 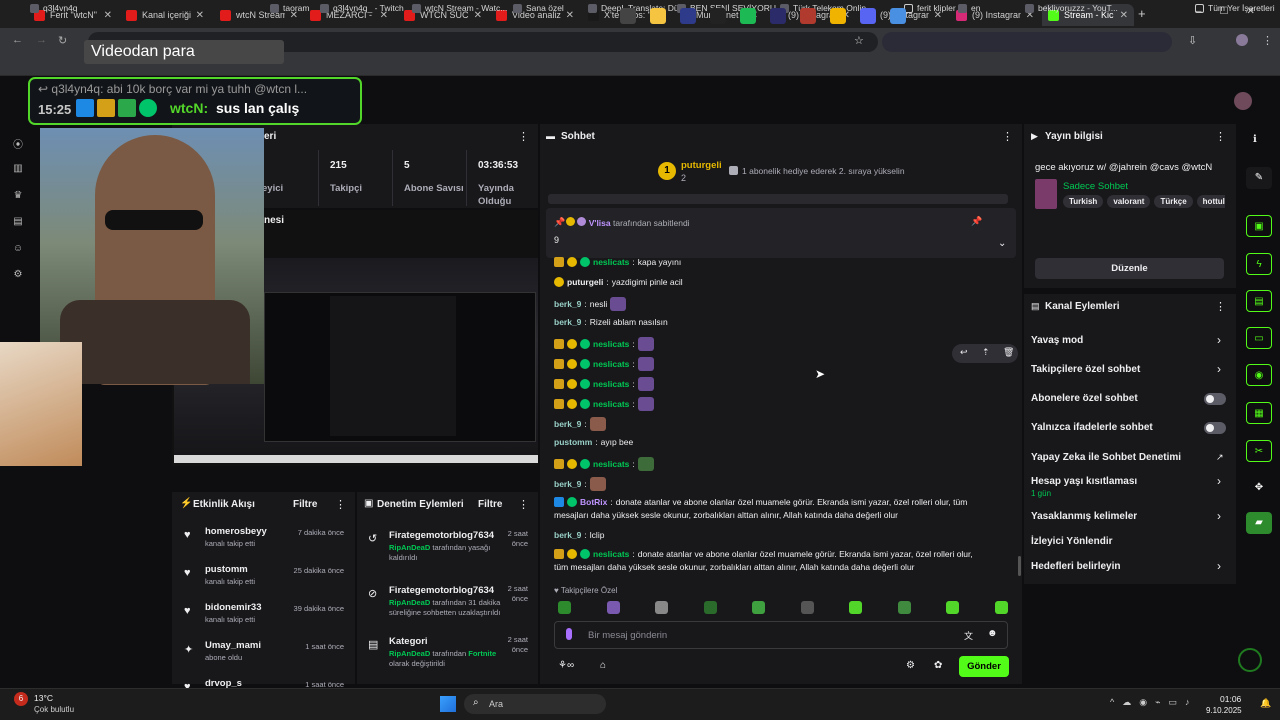 What do you see at coordinates (441, 535) in the screenshot?
I see `moderation-target: Firategemotorblog7634` at bounding box center [441, 535].